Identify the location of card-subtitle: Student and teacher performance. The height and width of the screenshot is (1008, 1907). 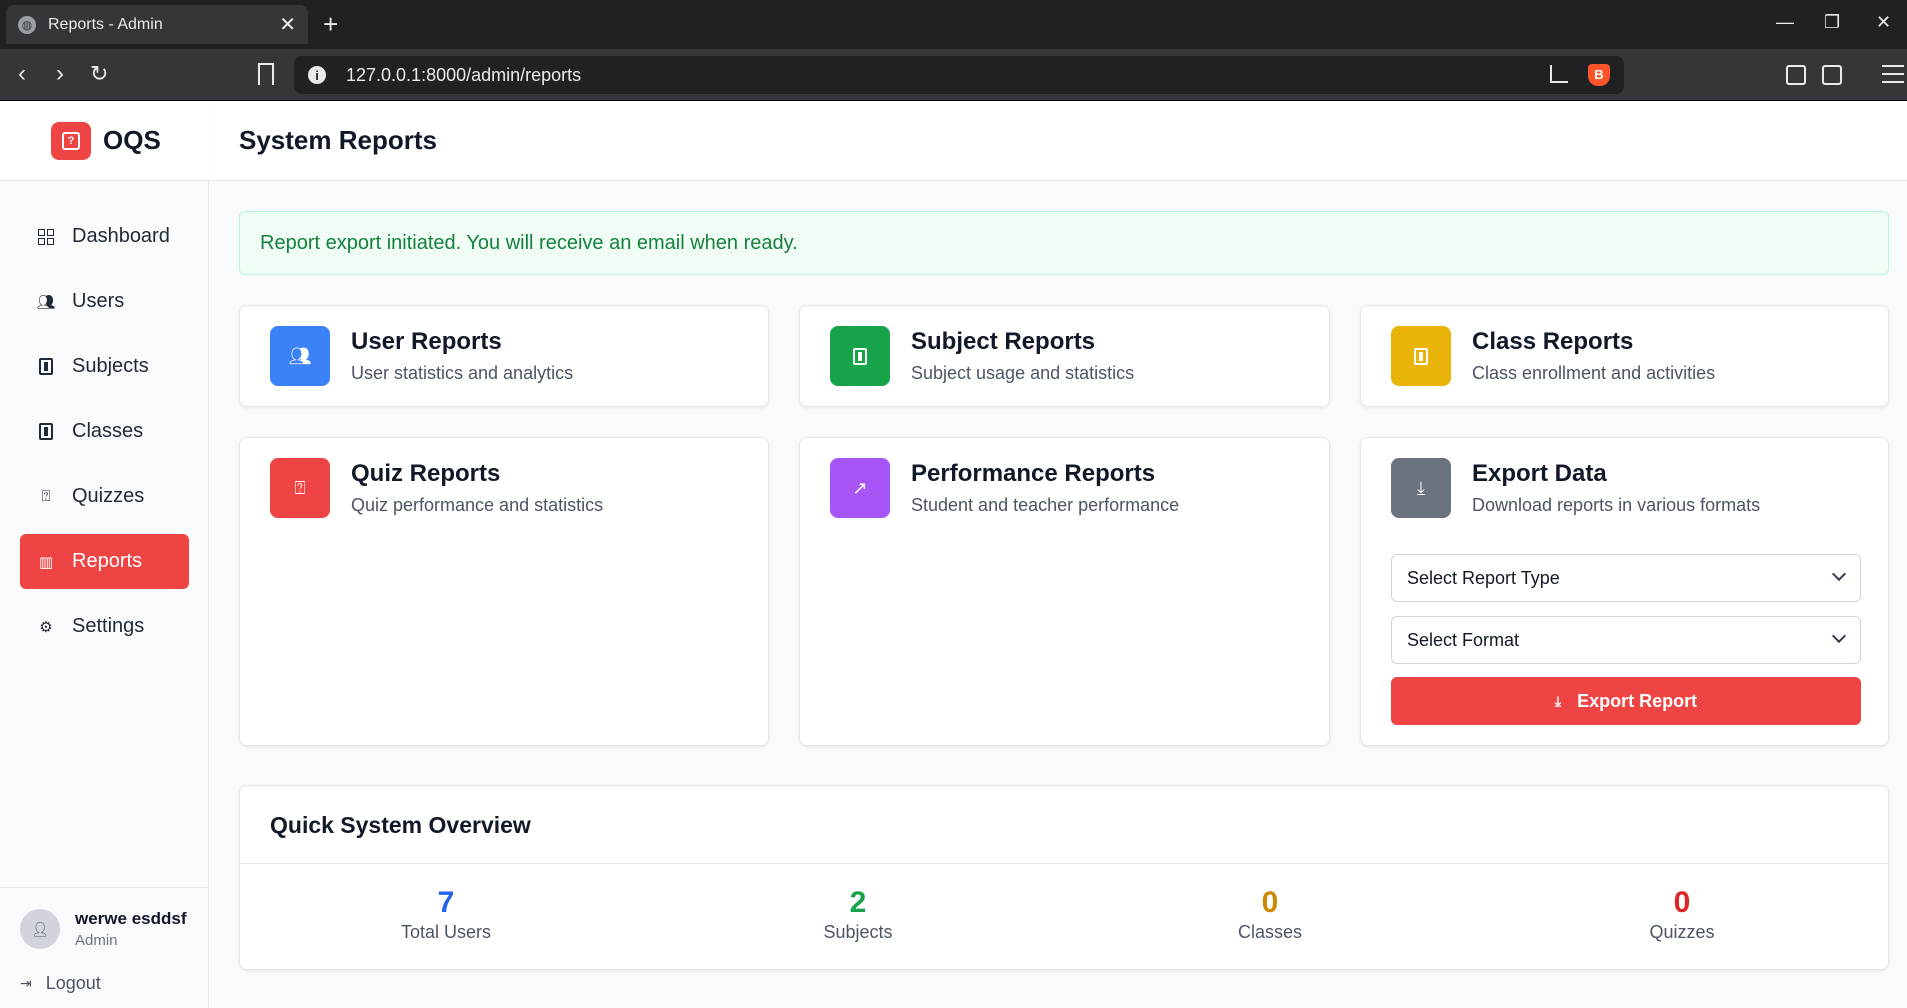
(1045, 505).